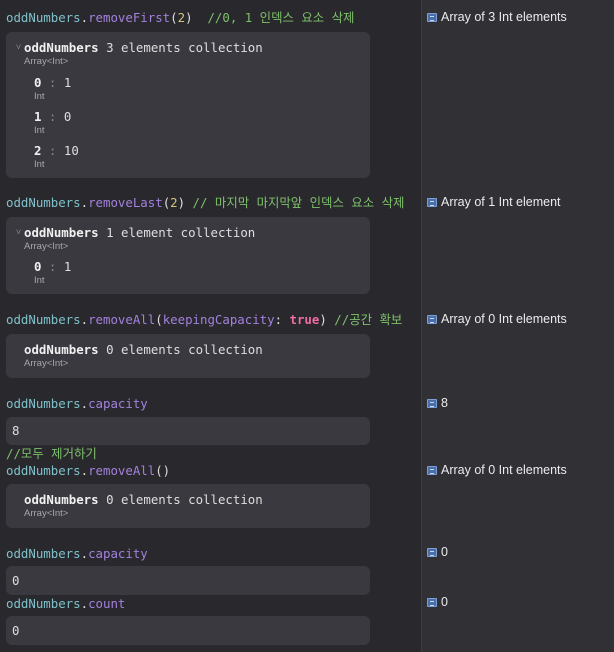  Describe the element at coordinates (188, 431) in the screenshot. I see `result-panel-capacity: 8` at that location.